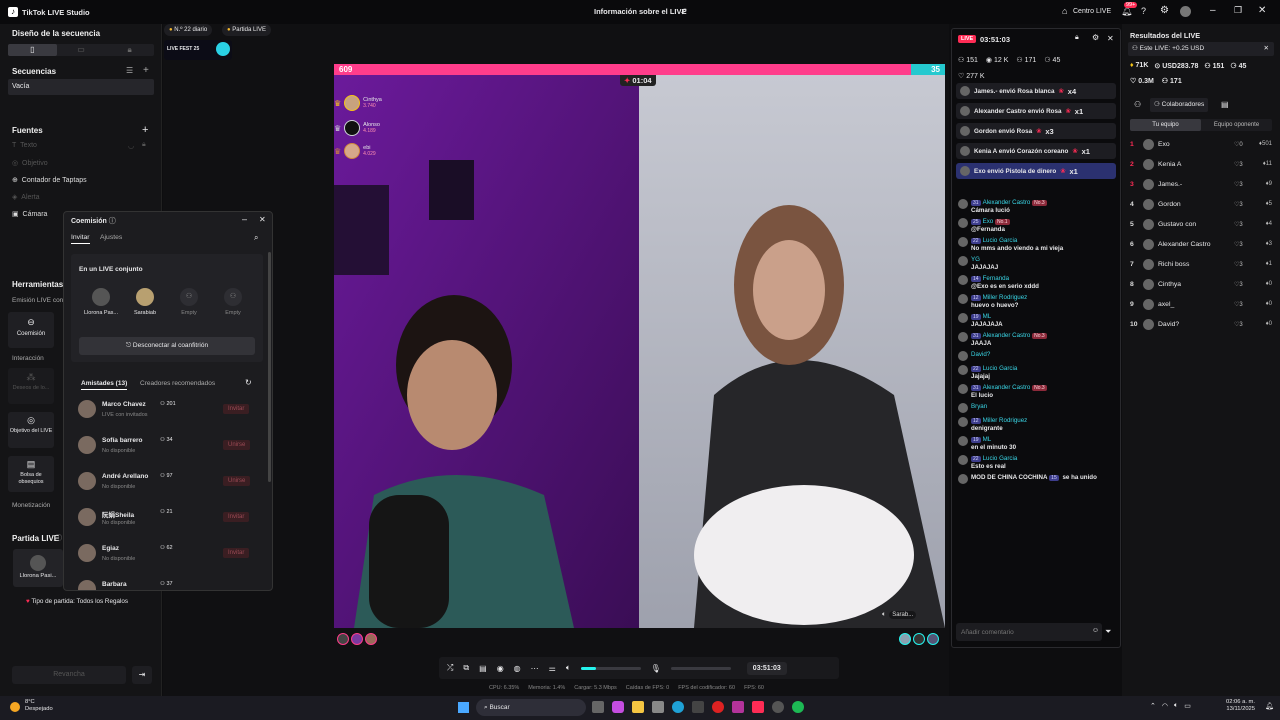 The height and width of the screenshot is (720, 1280). Describe the element at coordinates (145, 302) in the screenshot. I see `cohost-slot-2: Sarabiab` at that location.